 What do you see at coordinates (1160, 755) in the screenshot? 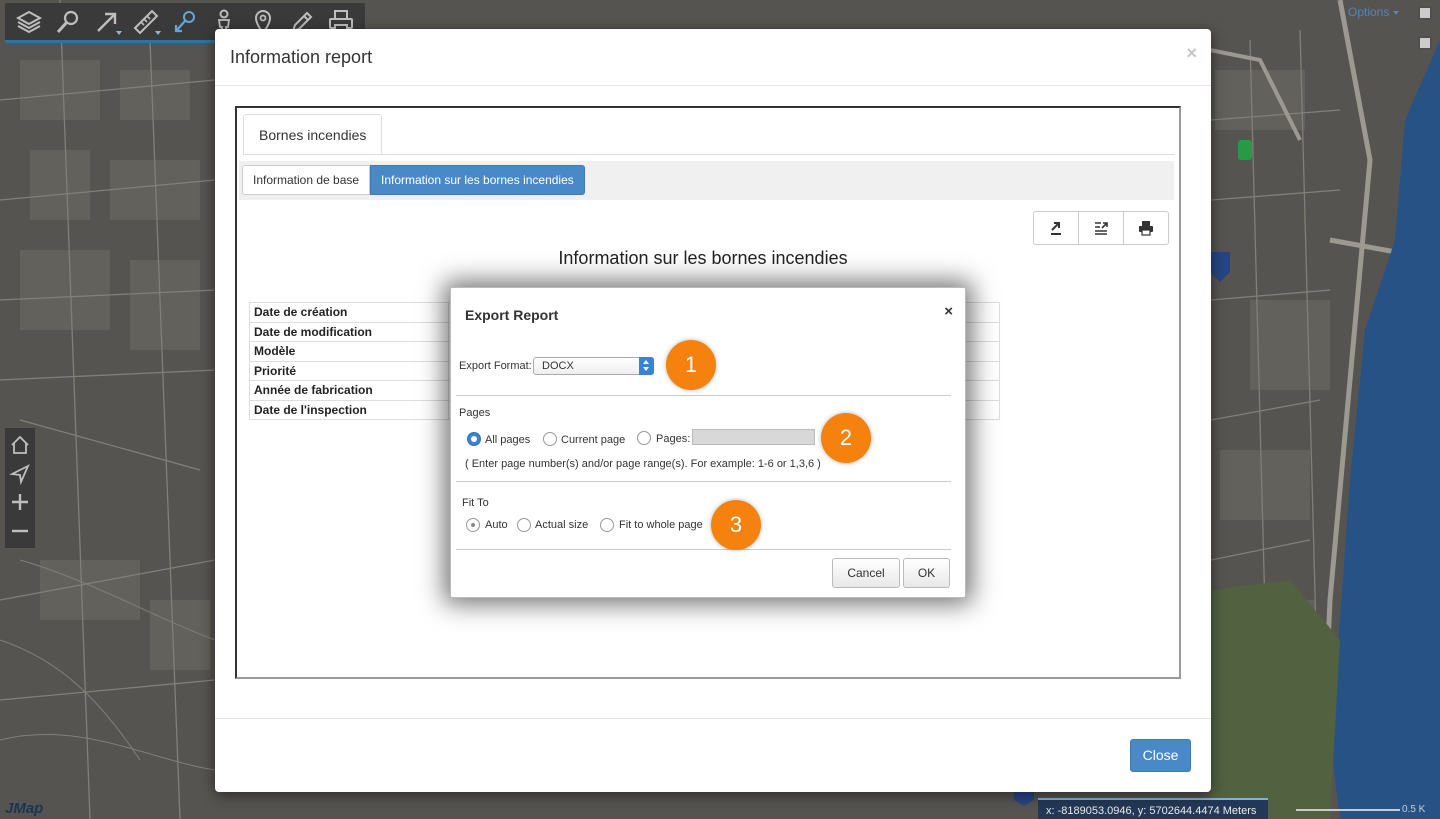
I see `close-button: Close` at bounding box center [1160, 755].